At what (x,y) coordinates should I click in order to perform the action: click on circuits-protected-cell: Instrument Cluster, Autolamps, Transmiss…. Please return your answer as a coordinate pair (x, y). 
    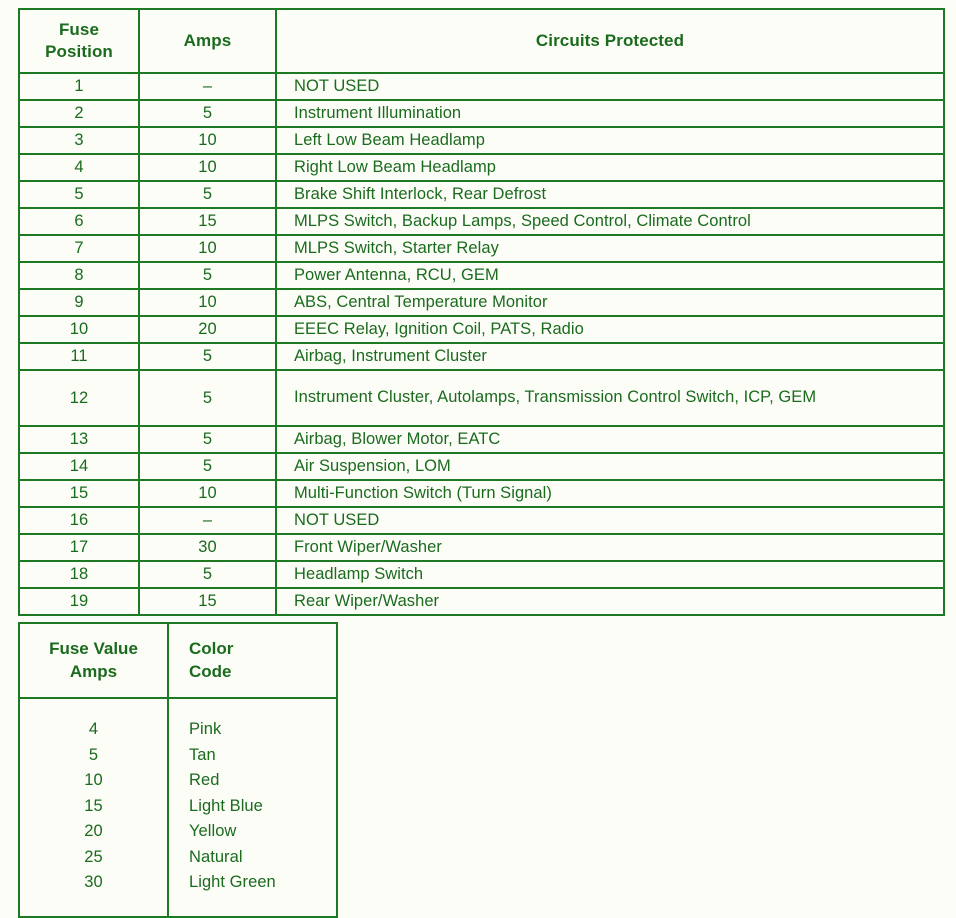
    Looking at the image, I should click on (610, 398).